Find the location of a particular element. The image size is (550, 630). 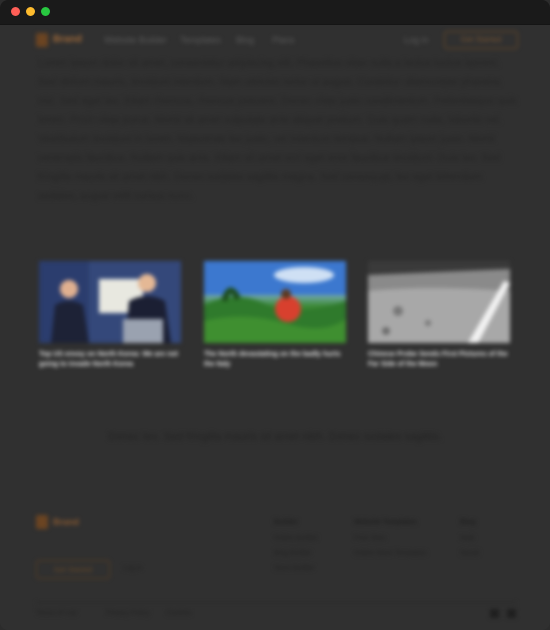

brand-logo-icon is located at coordinates (42, 40).